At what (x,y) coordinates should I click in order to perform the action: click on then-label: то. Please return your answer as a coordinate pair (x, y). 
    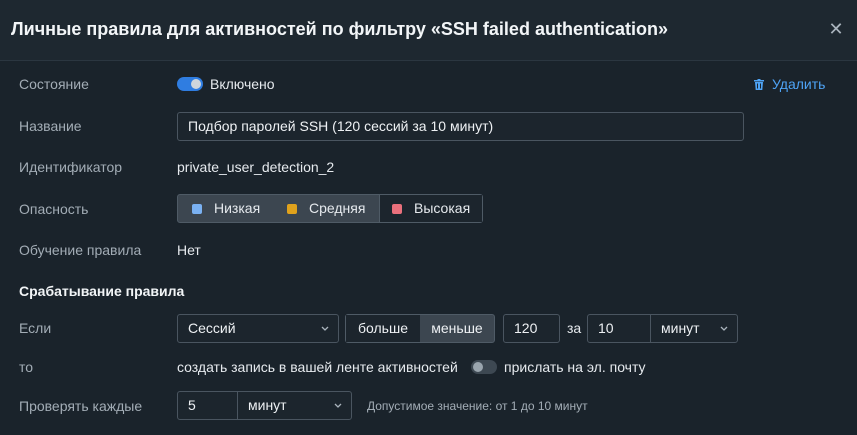
    Looking at the image, I should click on (26, 367).